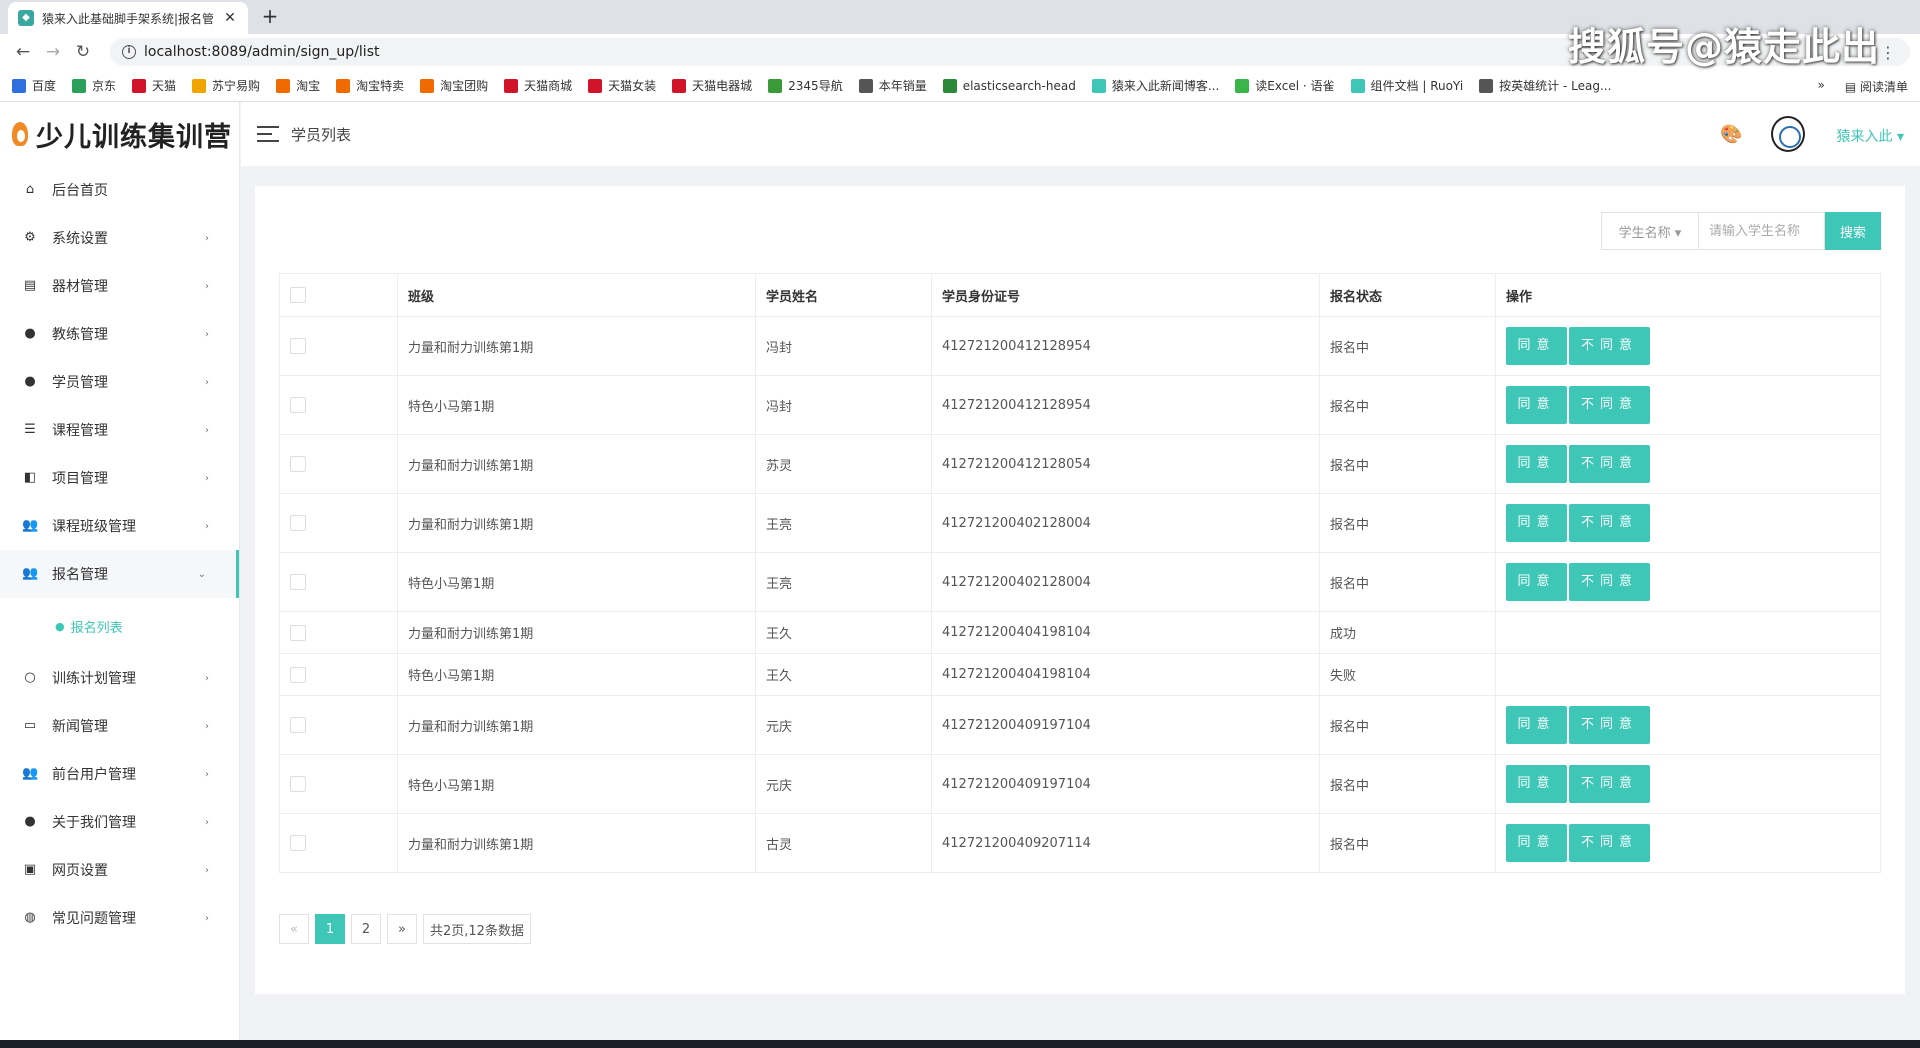  I want to click on new-tab-button: +, so click(270, 16).